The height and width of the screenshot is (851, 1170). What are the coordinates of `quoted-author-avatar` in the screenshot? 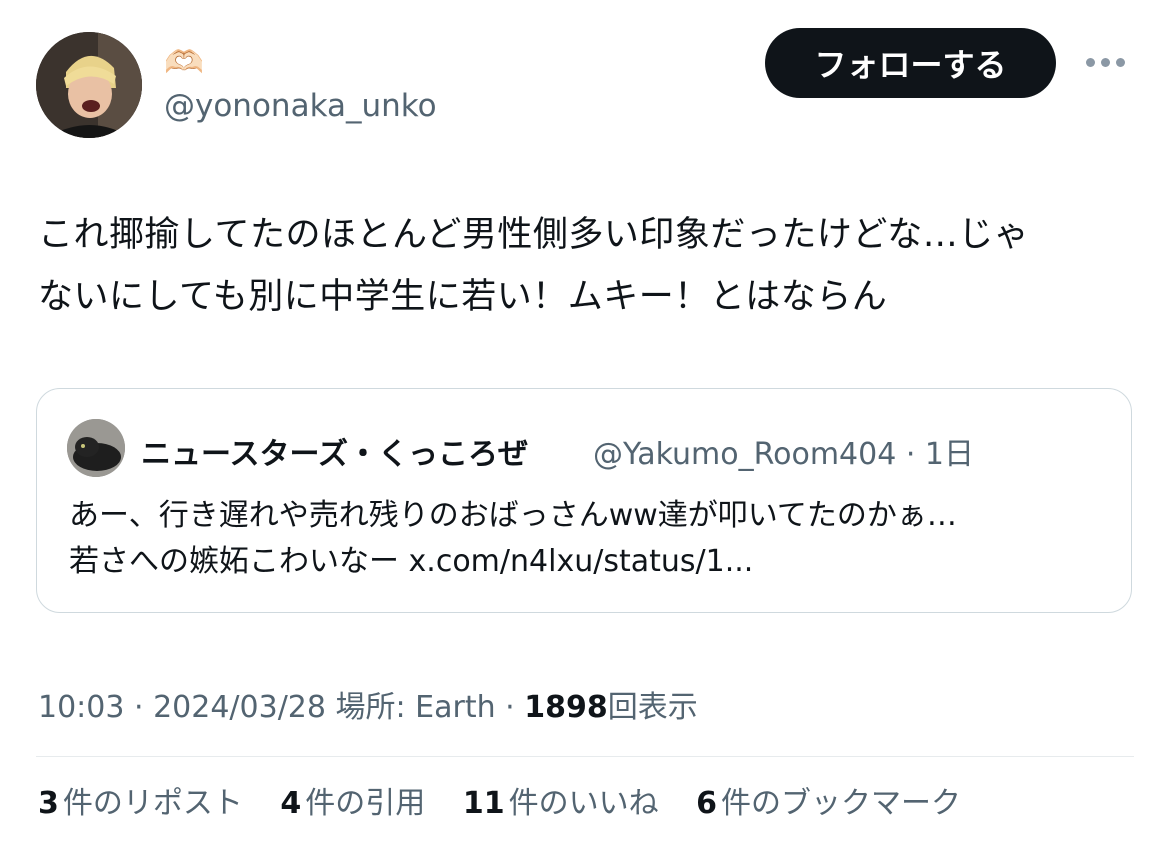 It's located at (96, 448).